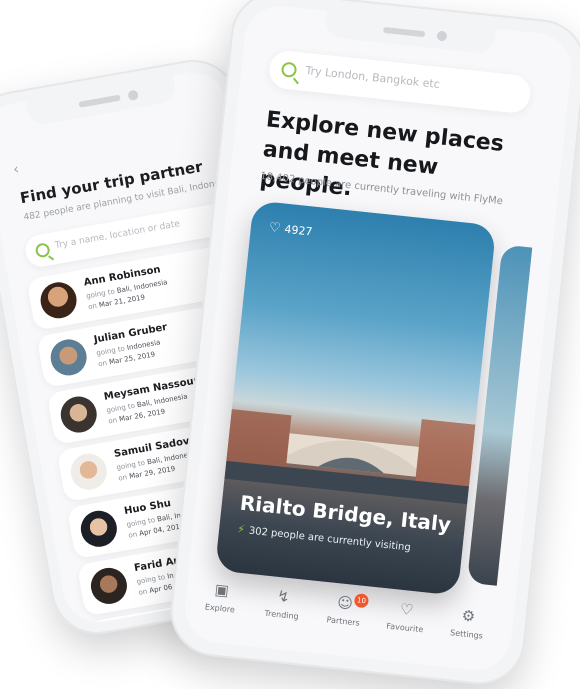 This screenshot has width=580, height=689. I want to click on search-placeholder: Try London, Bangkok etc, so click(372, 77).